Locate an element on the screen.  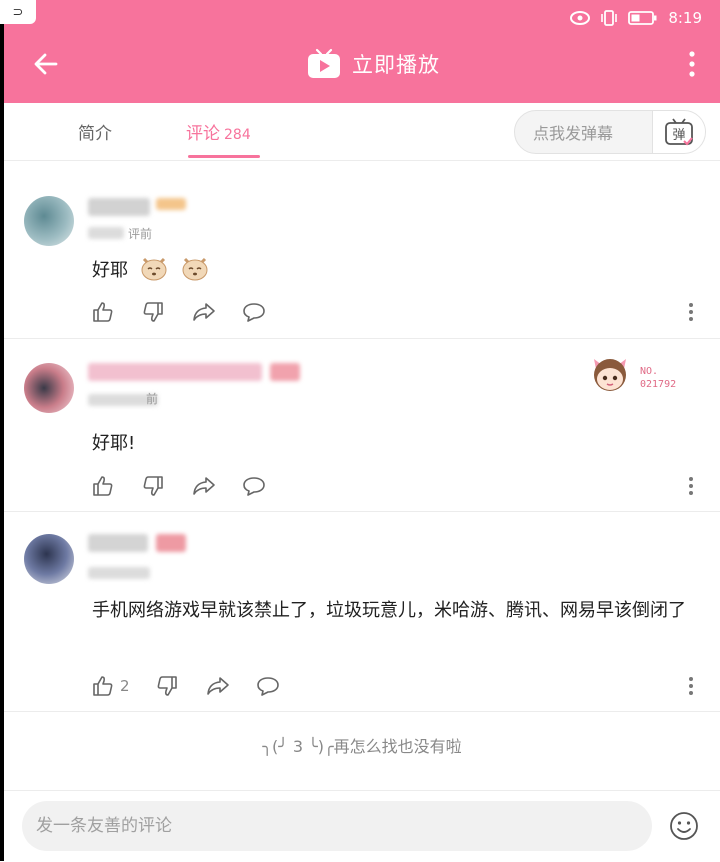
comment-text: 好耶 is located at coordinates (397, 270).